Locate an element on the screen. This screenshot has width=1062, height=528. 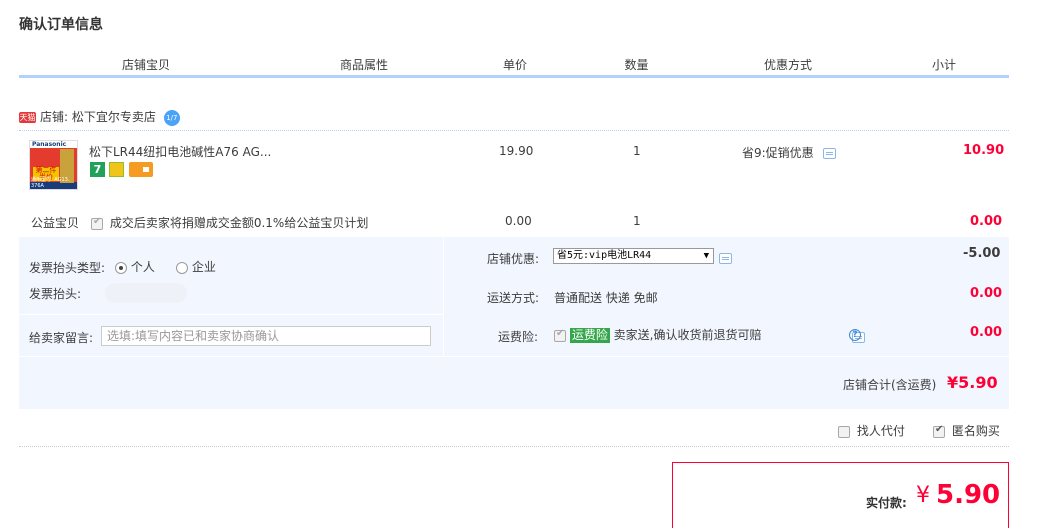
shop-row: 天猫 店铺: 松下宜尔专卖店 1/7 is located at coordinates (99, 117).